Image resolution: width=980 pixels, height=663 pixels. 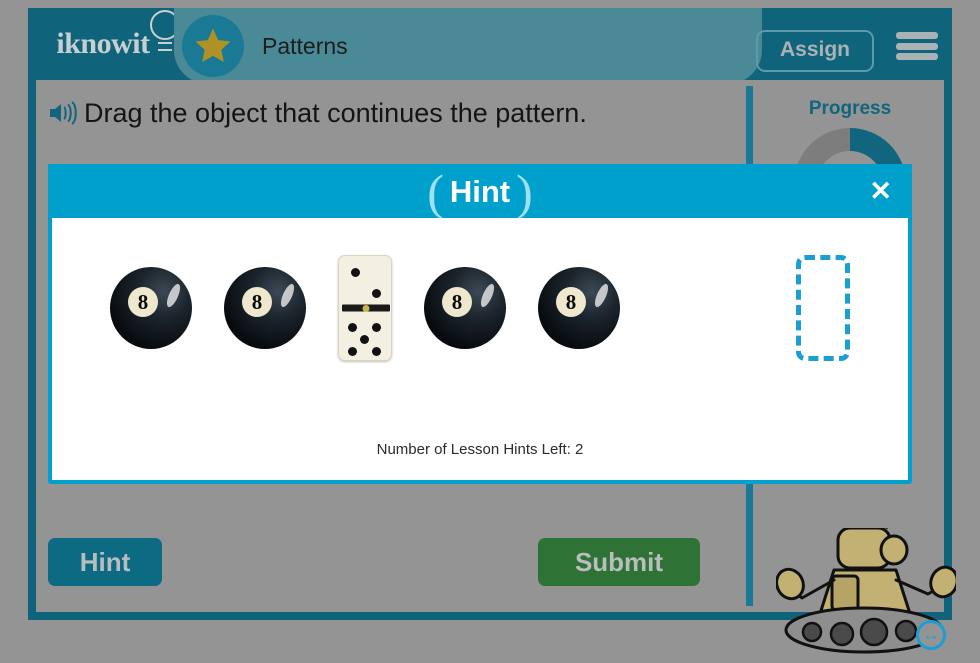 What do you see at coordinates (165, 46) in the screenshot?
I see `lightbulb-base-icon` at bounding box center [165, 46].